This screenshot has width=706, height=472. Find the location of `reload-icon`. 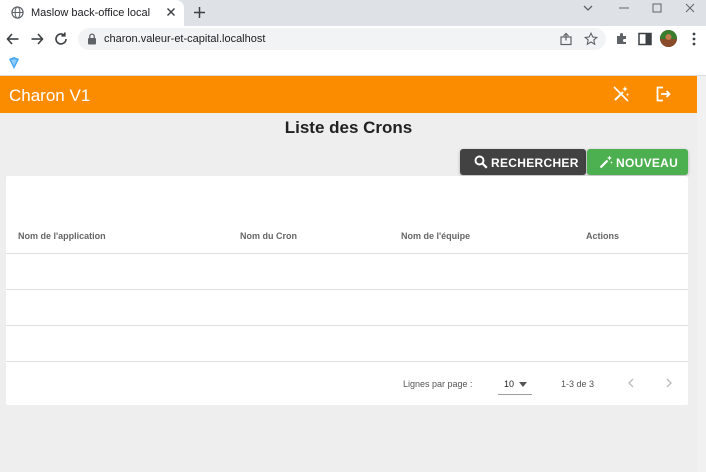

reload-icon is located at coordinates (61, 39).